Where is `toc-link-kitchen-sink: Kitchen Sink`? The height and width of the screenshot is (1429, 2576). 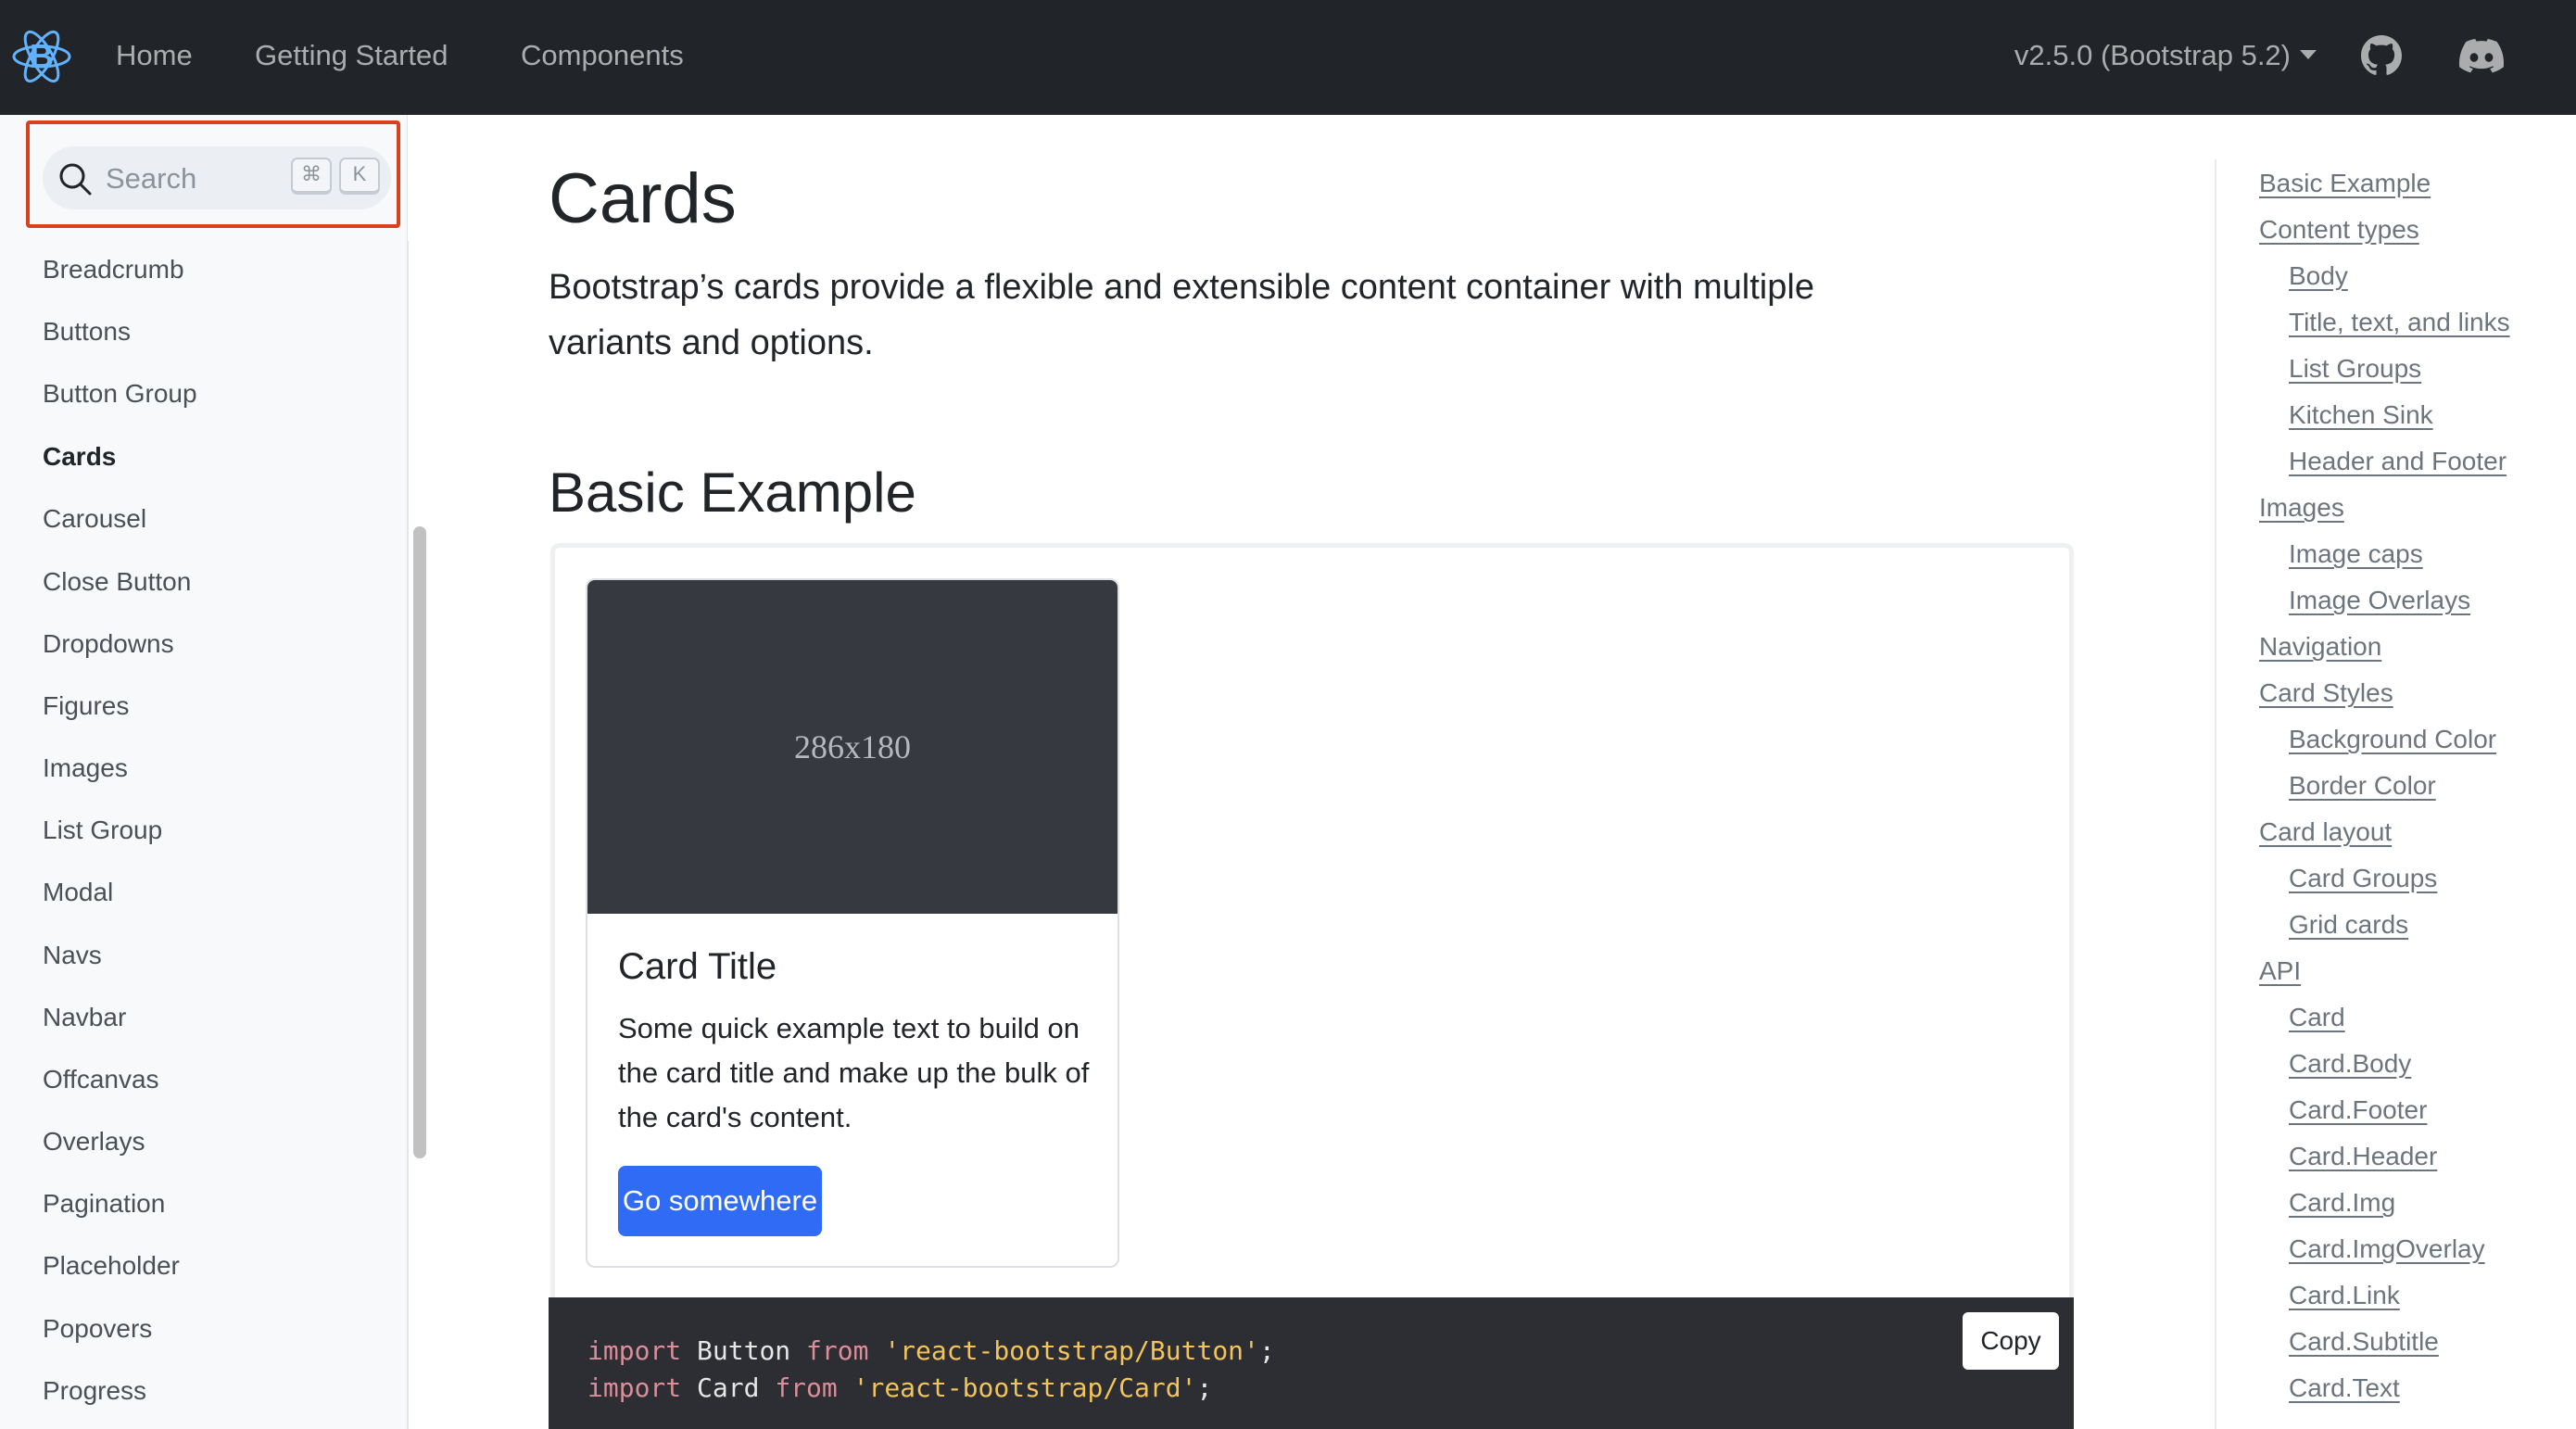
toc-link-kitchen-sink: Kitchen Sink is located at coordinates (2361, 415).